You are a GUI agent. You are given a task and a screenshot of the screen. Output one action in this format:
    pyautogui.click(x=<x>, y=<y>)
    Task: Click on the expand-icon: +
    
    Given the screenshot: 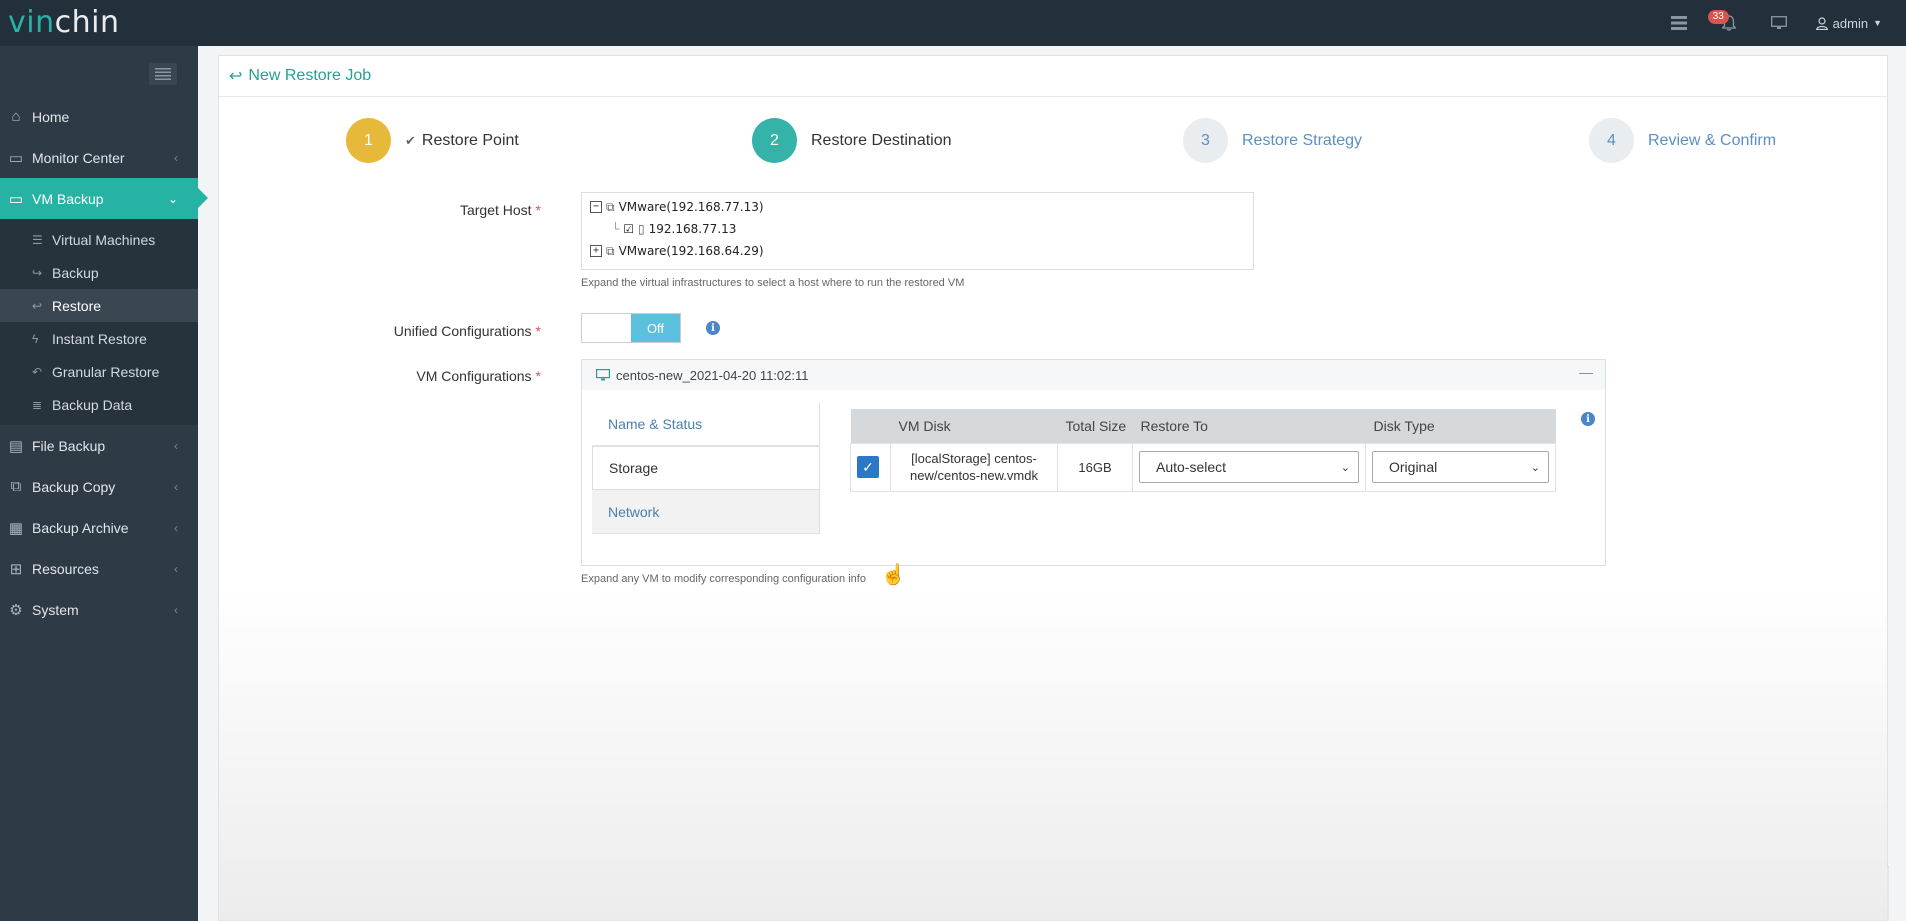 What is the action you would take?
    pyautogui.click(x=596, y=251)
    